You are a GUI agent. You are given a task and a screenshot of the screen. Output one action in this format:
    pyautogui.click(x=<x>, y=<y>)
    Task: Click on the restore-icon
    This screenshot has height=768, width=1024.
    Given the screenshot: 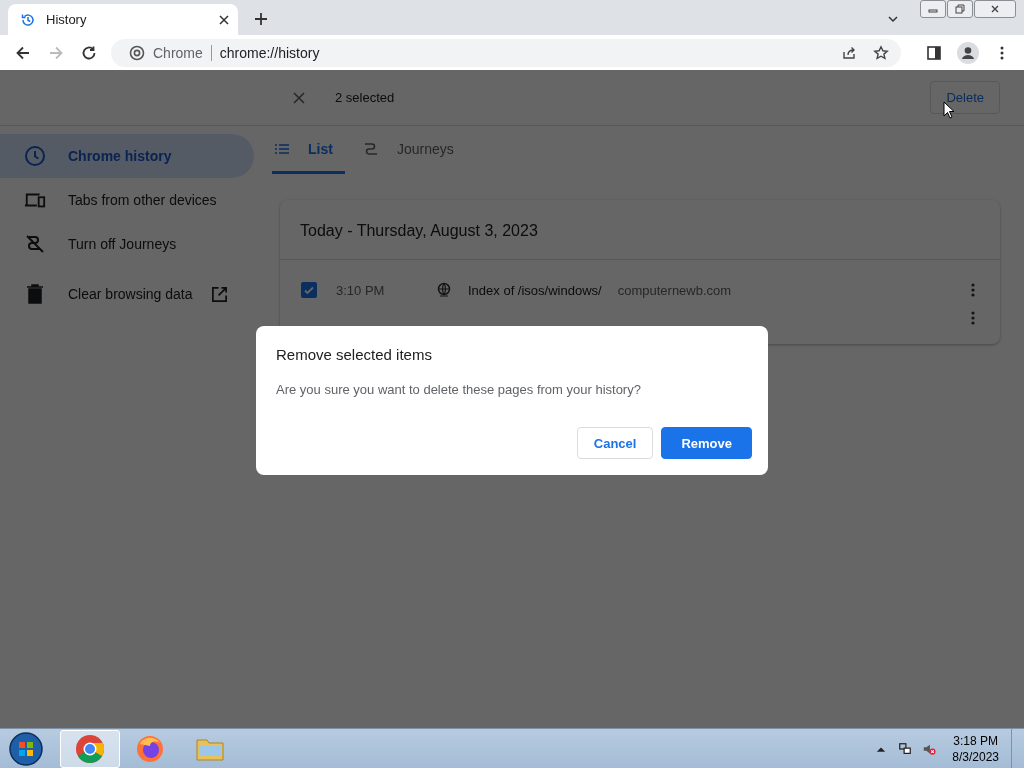 What is the action you would take?
    pyautogui.click(x=960, y=9)
    